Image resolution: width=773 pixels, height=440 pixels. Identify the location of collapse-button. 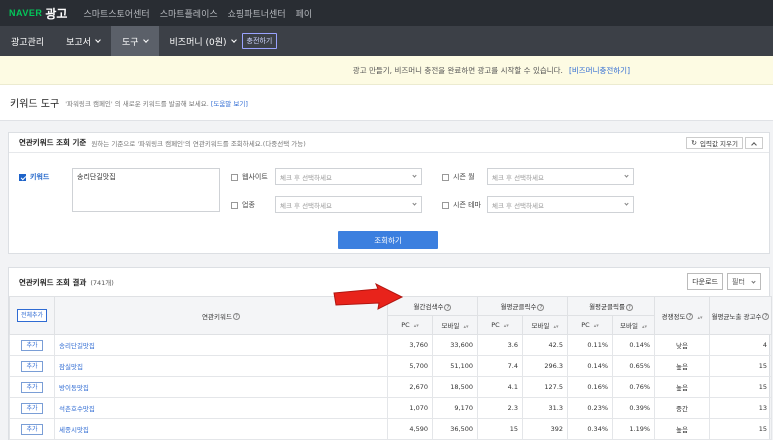
(754, 143).